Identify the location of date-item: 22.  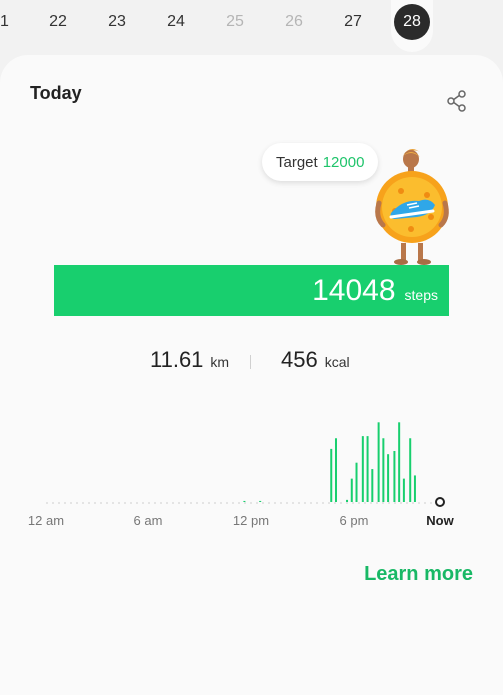
(58, 22).